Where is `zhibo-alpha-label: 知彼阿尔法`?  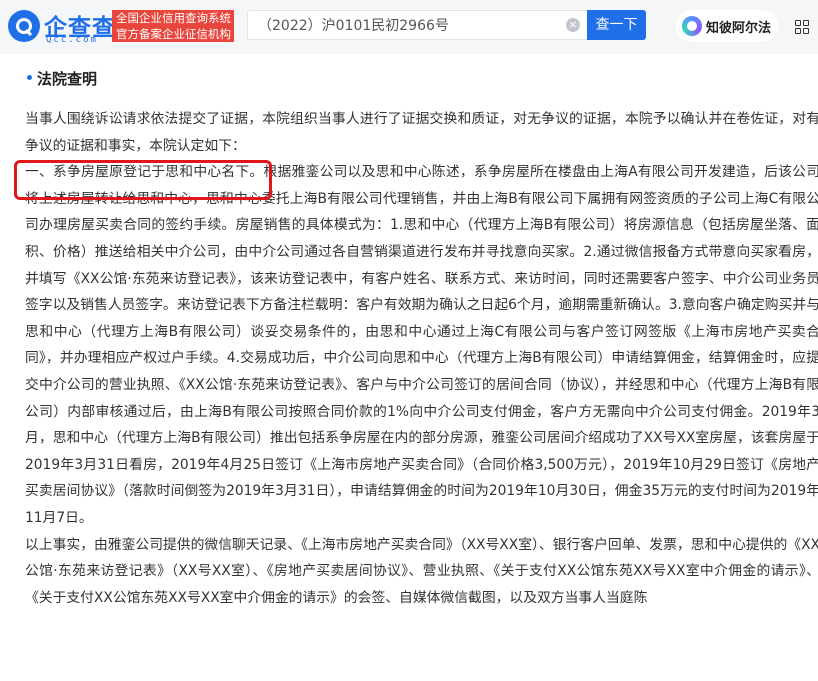
zhibo-alpha-label: 知彼阿尔法 is located at coordinates (739, 28).